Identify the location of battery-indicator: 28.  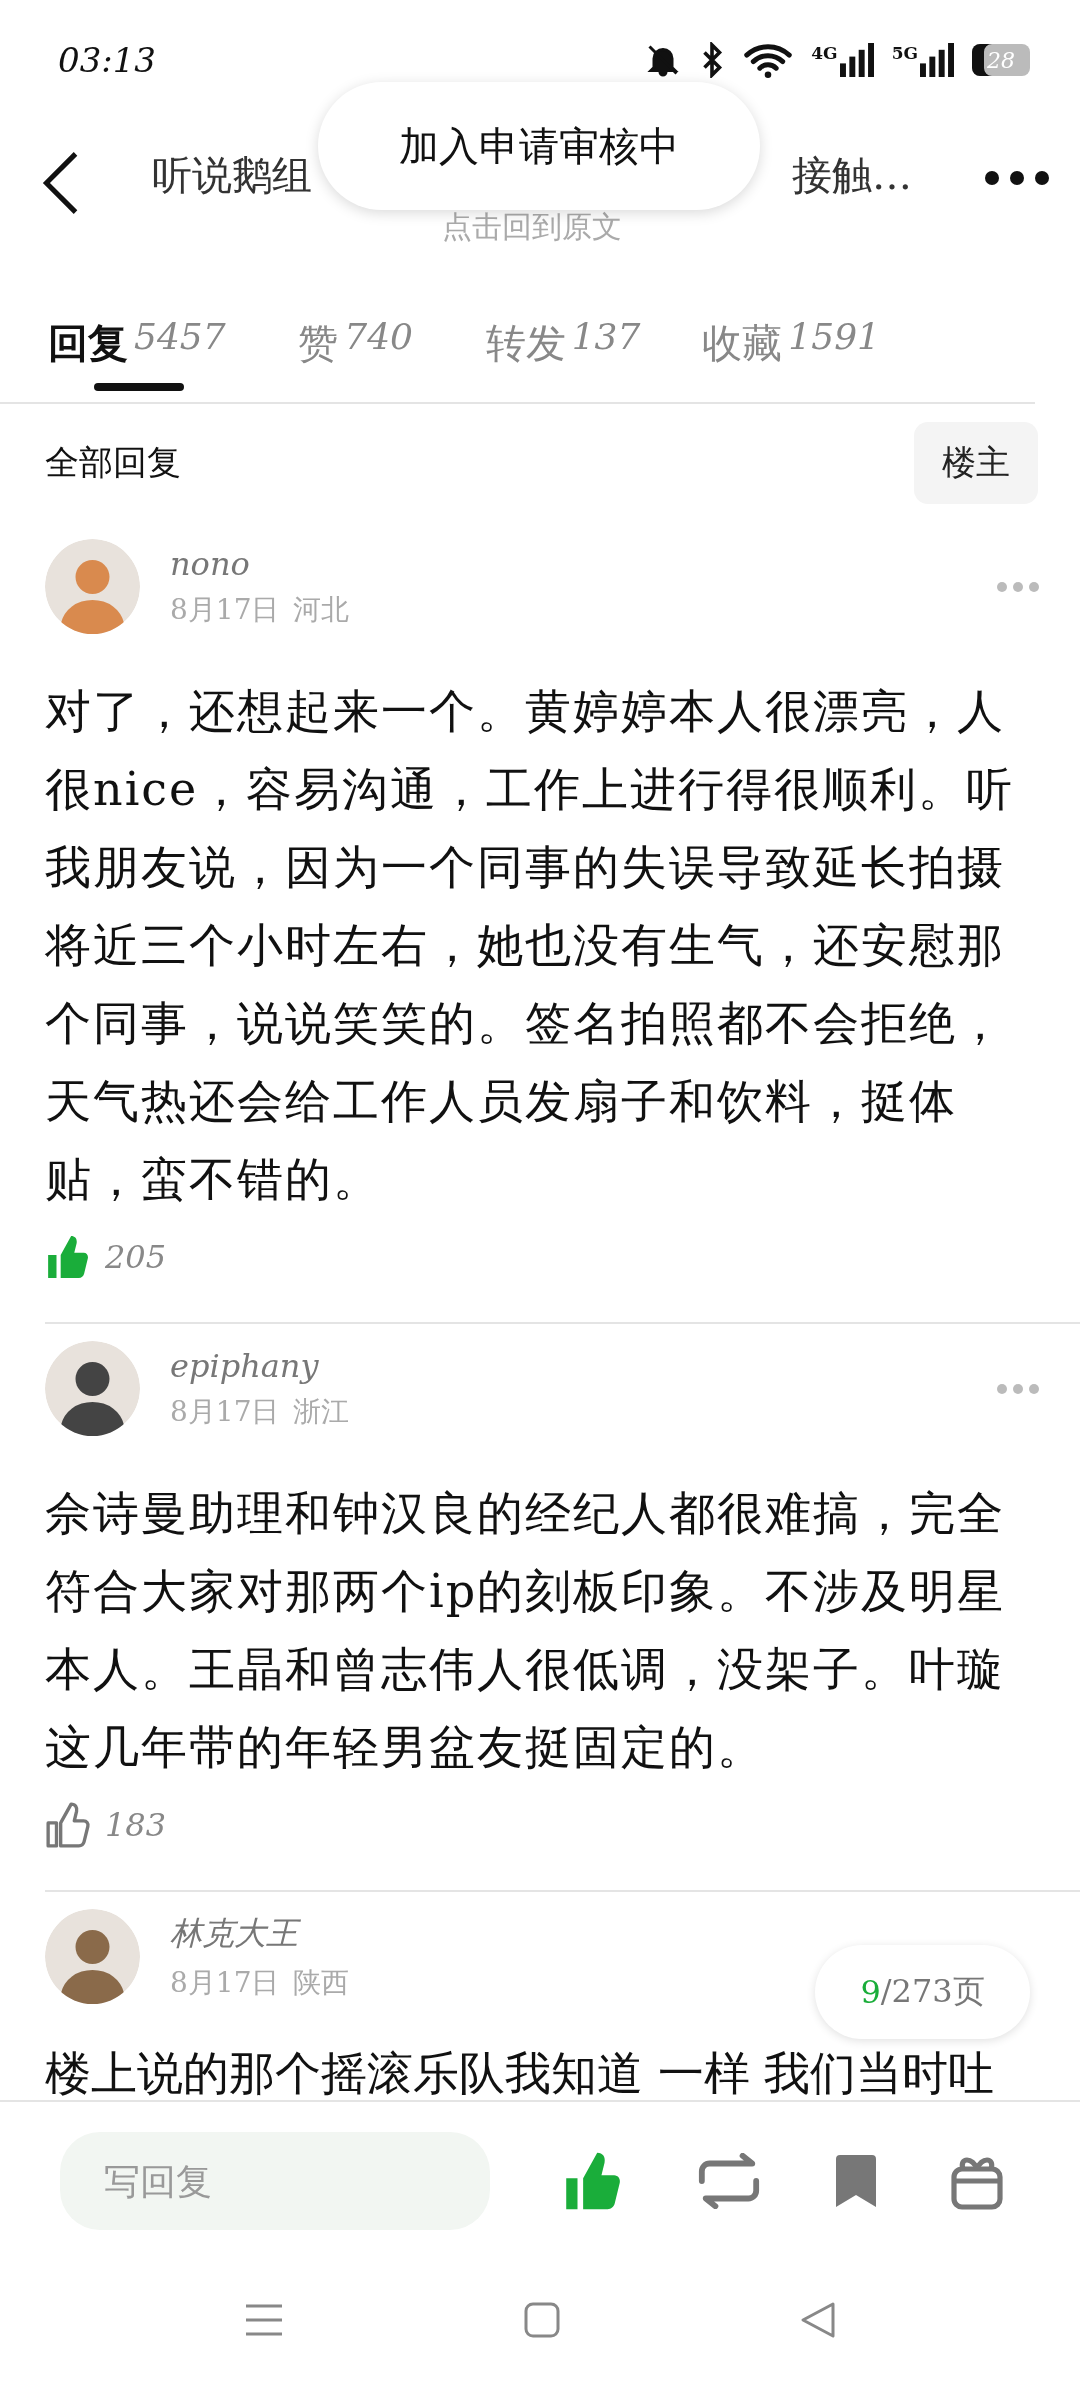
(1001, 60).